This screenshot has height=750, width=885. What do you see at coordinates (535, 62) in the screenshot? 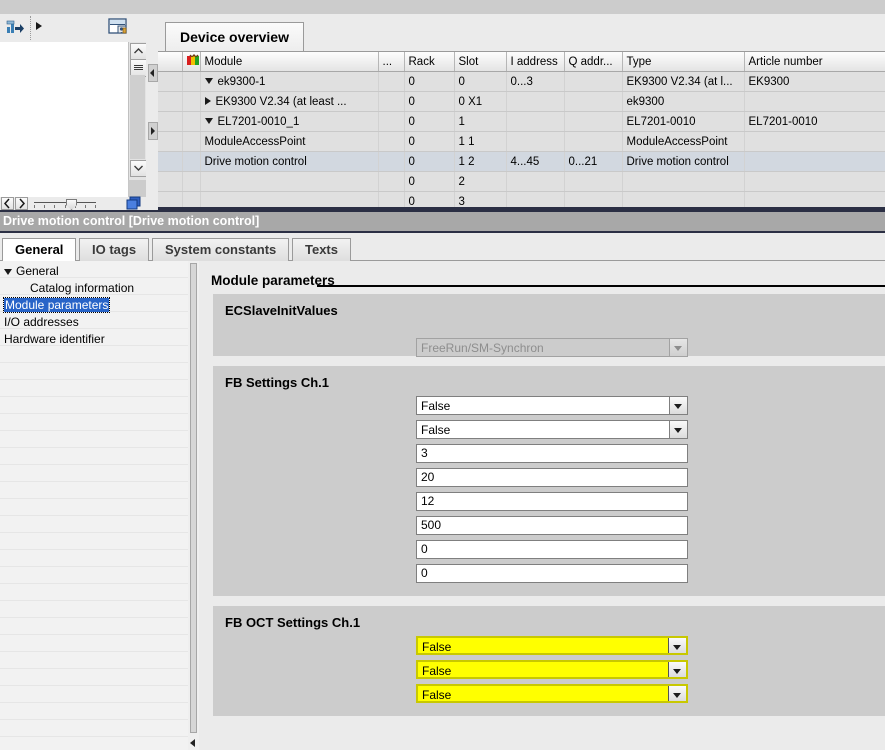
I see `col-i-address: I address` at bounding box center [535, 62].